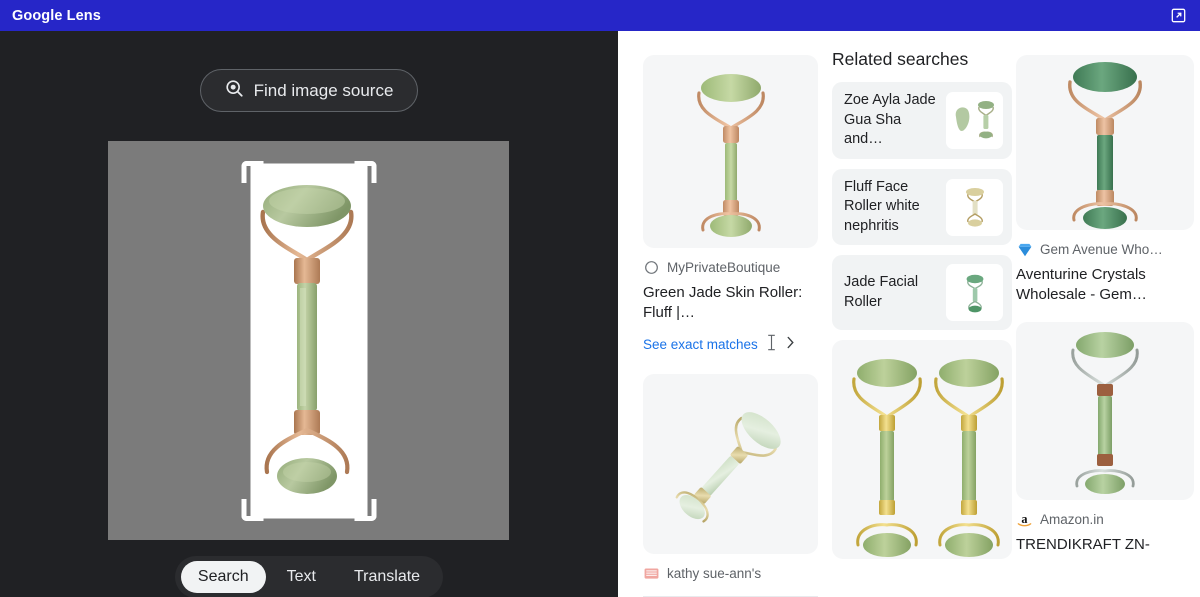 This screenshot has width=1200, height=597. I want to click on pink-square-icon, so click(651, 573).